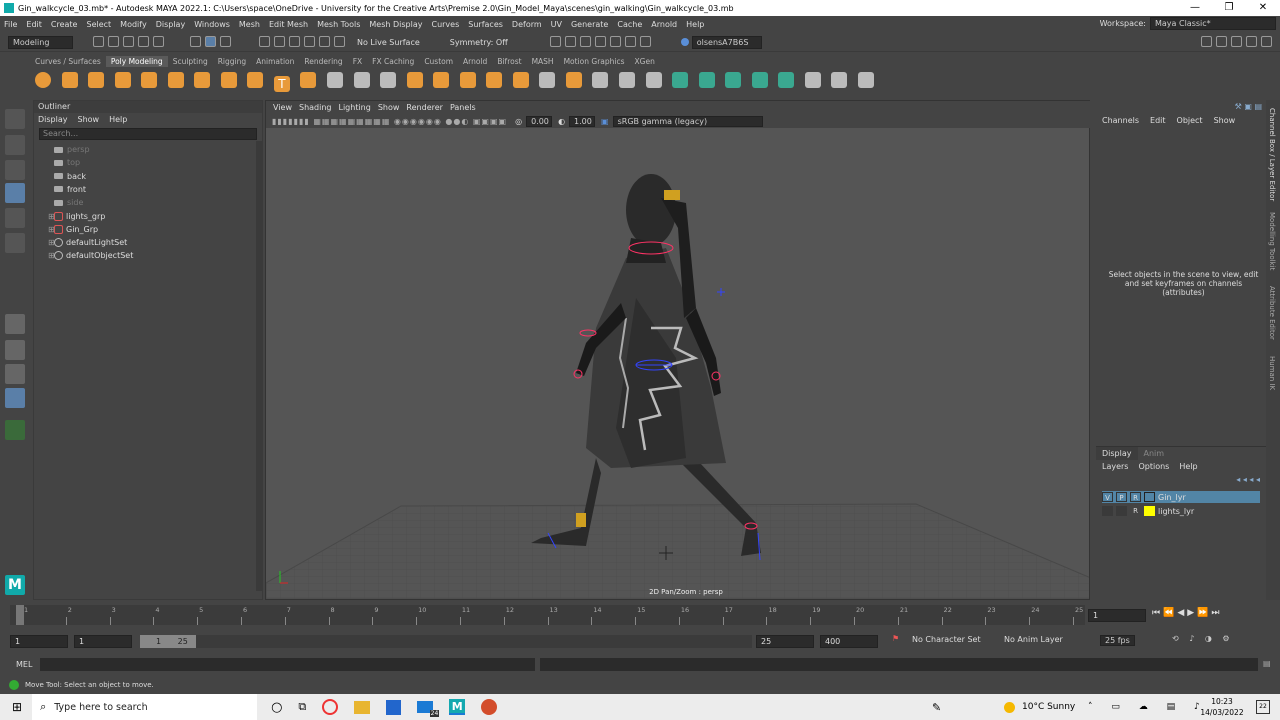  What do you see at coordinates (53, 119) in the screenshot?
I see `outliner-menu-display: Display` at bounding box center [53, 119].